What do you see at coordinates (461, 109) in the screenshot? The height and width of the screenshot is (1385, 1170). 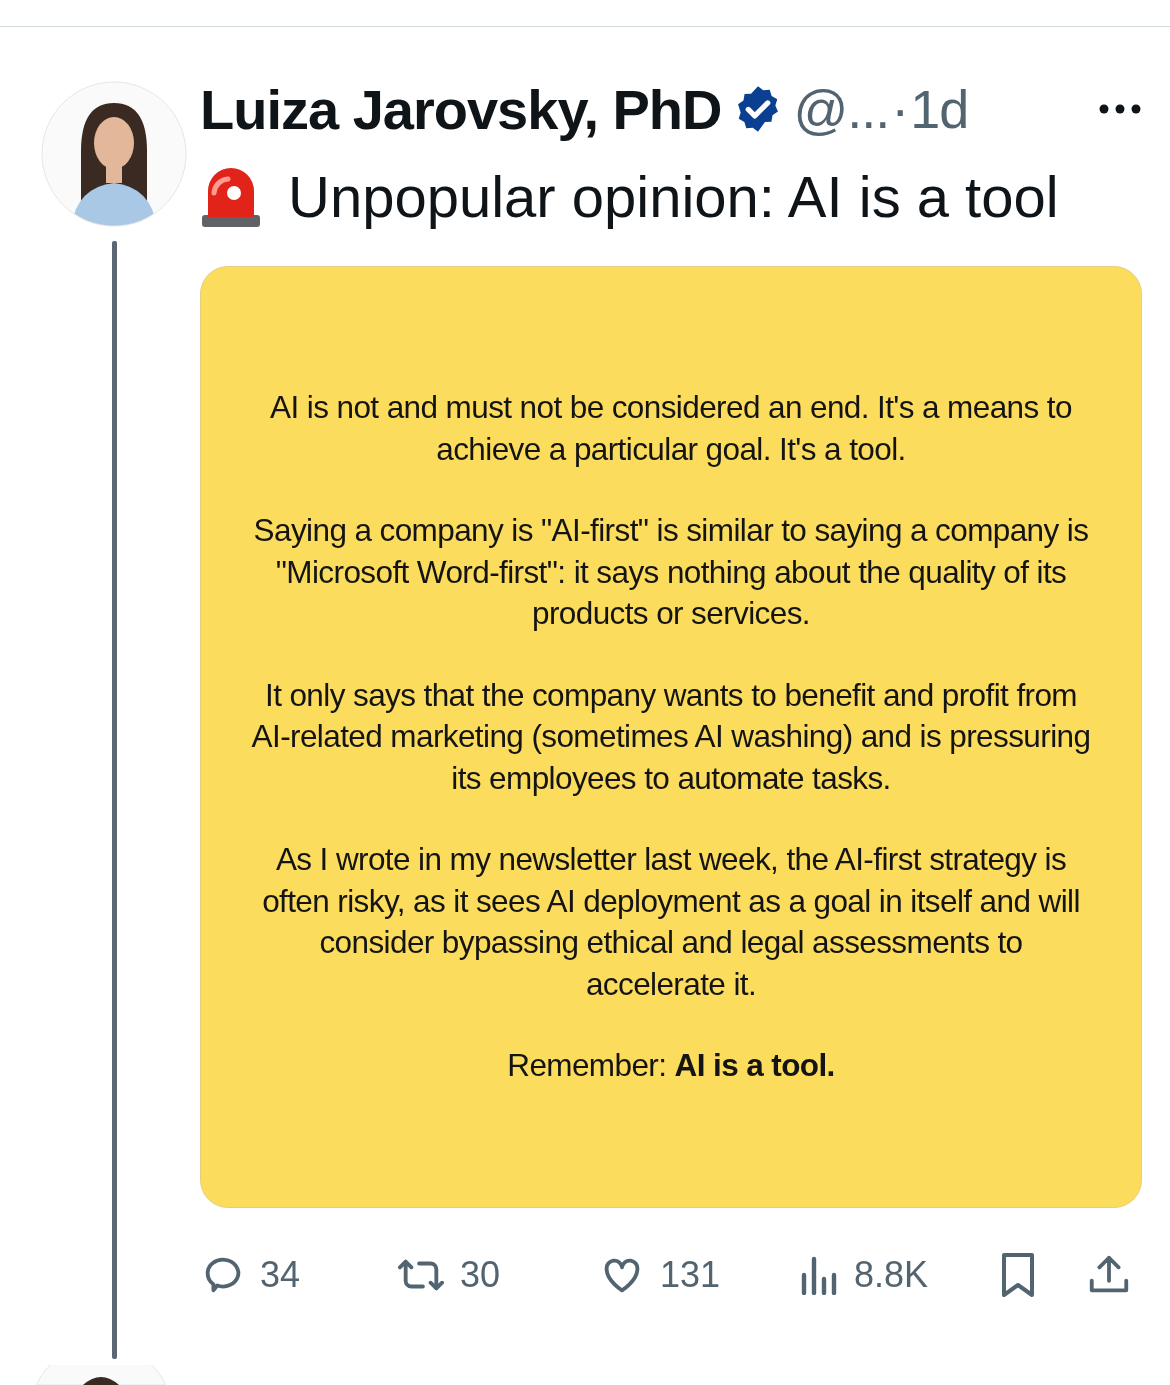 I see `author-name: Luiza Jarovsky, PhD` at bounding box center [461, 109].